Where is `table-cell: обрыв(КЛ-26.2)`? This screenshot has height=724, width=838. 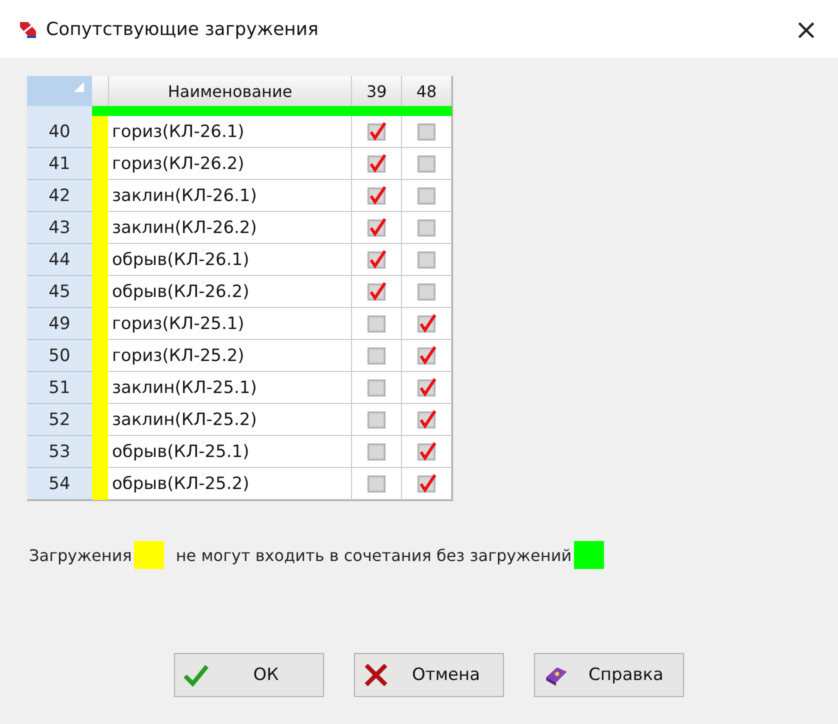
table-cell: обрыв(КЛ-26.2) is located at coordinates (230, 292).